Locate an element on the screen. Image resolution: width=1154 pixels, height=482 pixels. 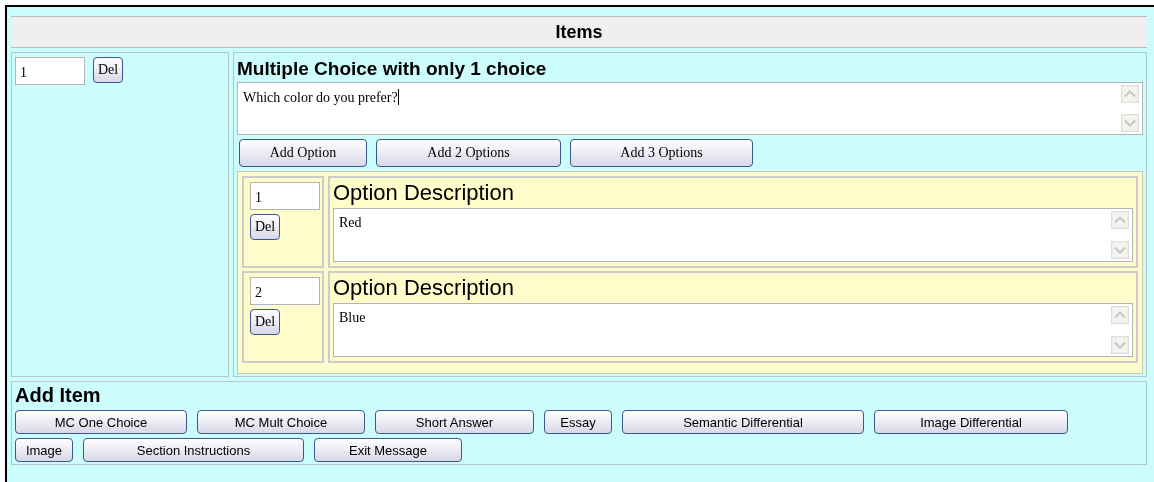
add-option-button: Add Option is located at coordinates (303, 153).